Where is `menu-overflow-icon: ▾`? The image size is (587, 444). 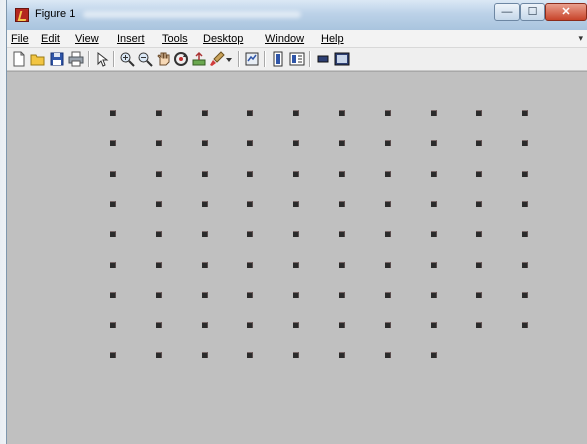 menu-overflow-icon: ▾ is located at coordinates (580, 38).